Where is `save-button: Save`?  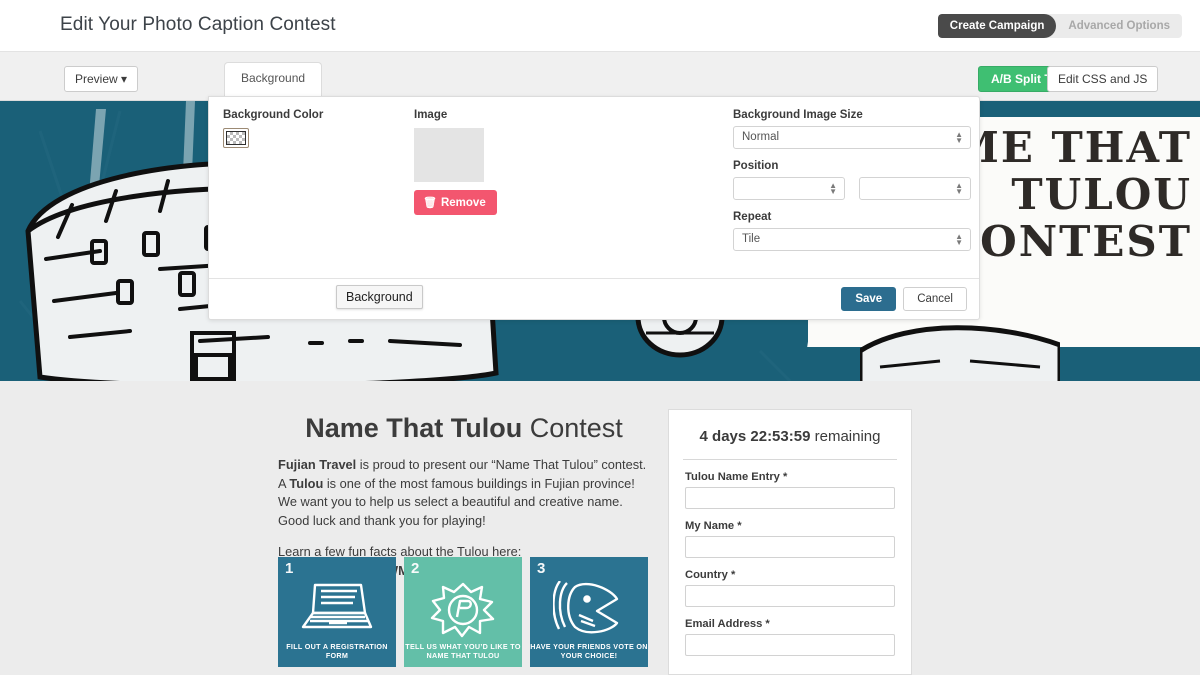
save-button: Save is located at coordinates (869, 299).